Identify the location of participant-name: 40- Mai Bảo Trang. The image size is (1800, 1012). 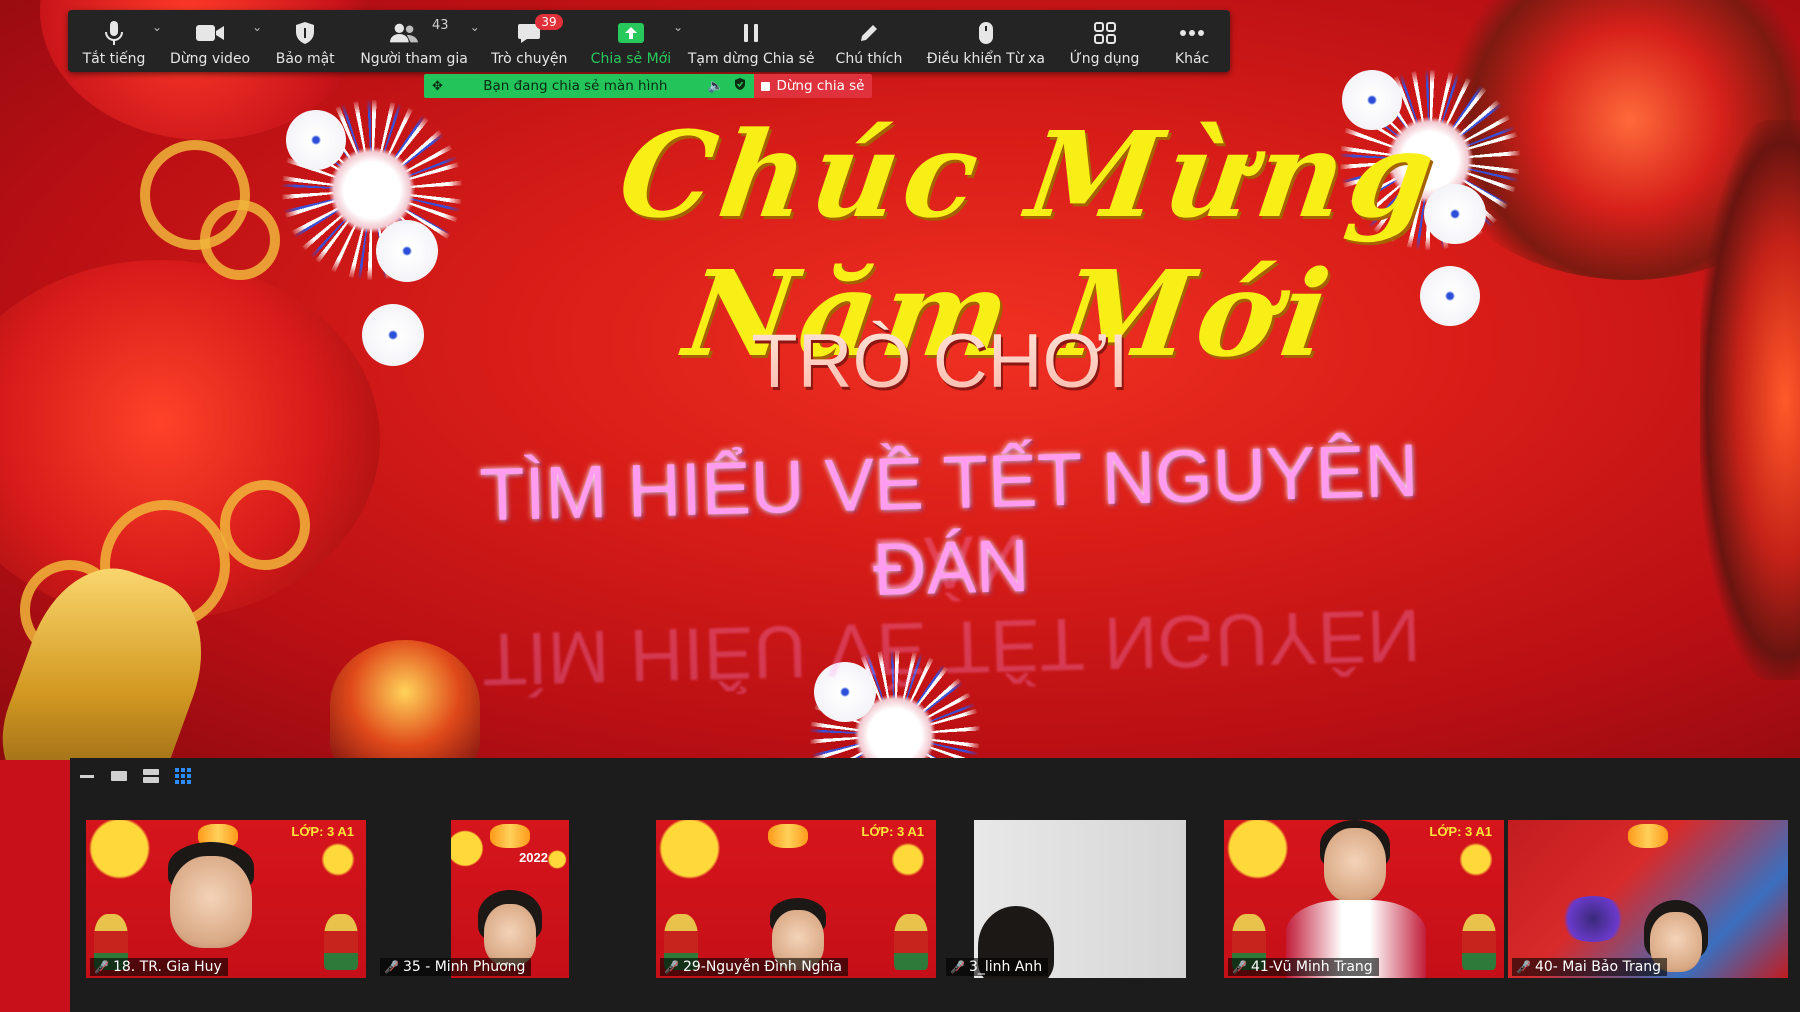
(1598, 967).